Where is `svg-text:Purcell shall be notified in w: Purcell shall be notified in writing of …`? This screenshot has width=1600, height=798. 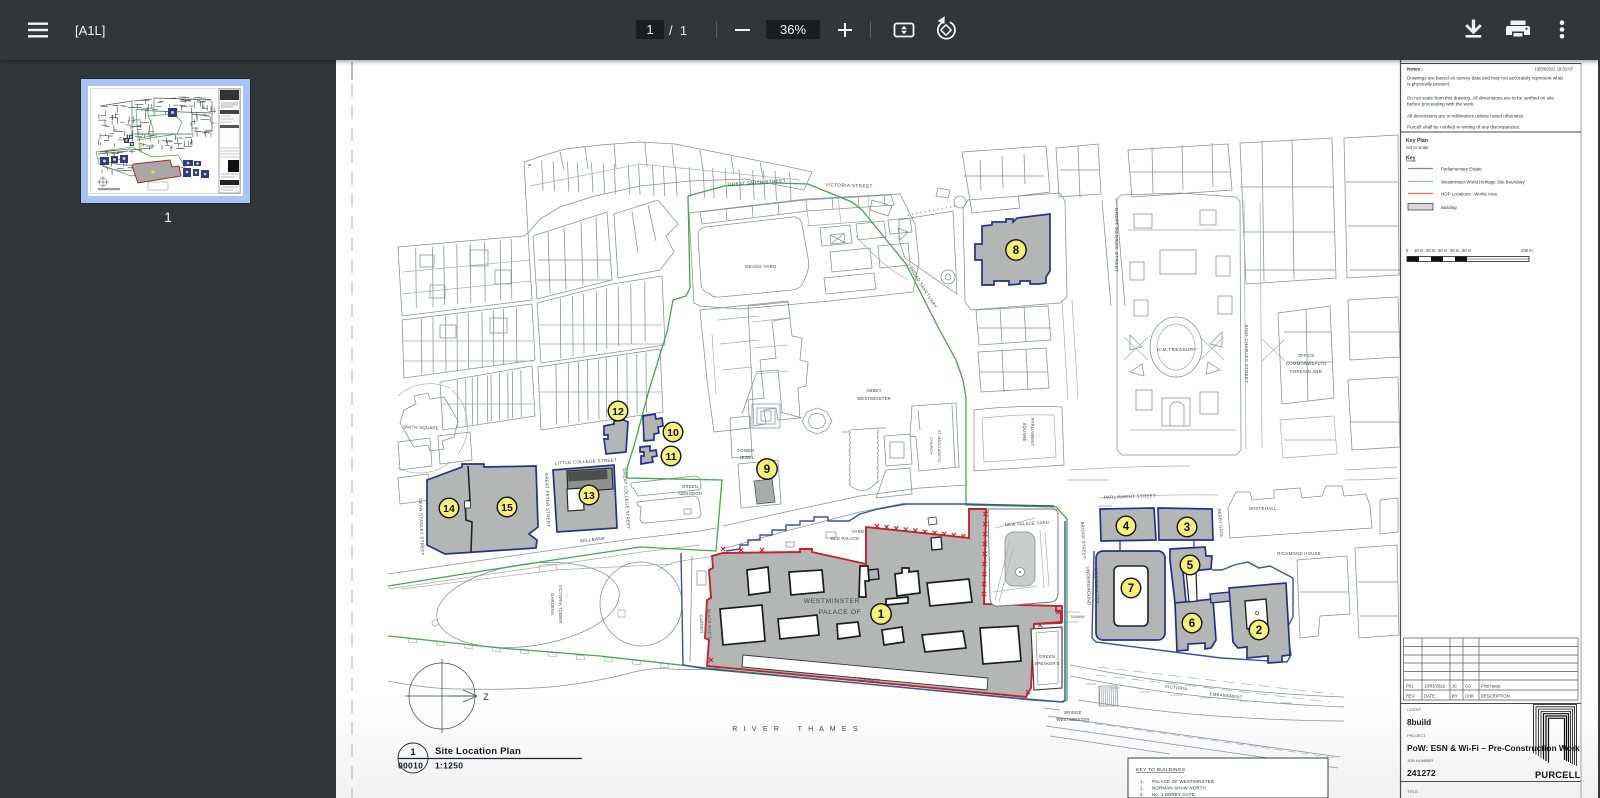
svg-text:Purcell shall be notified in w: Purcell shall be notified in writing of … is located at coordinates (1463, 127).